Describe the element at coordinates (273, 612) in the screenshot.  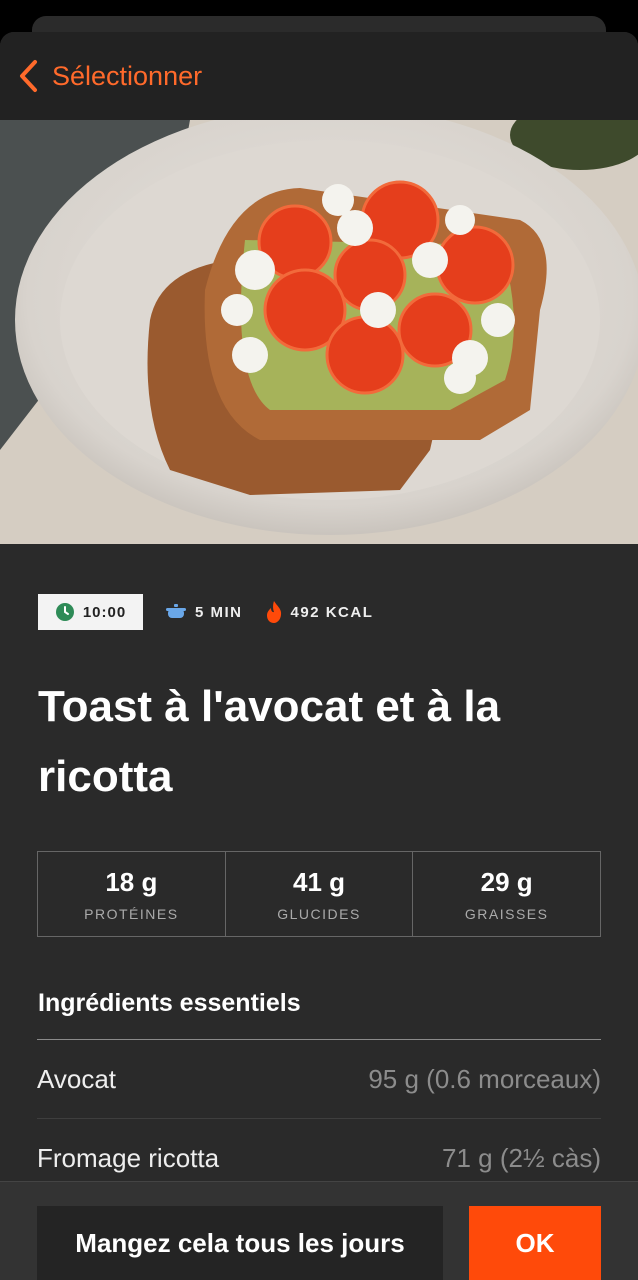
I see `flame-icon` at that location.